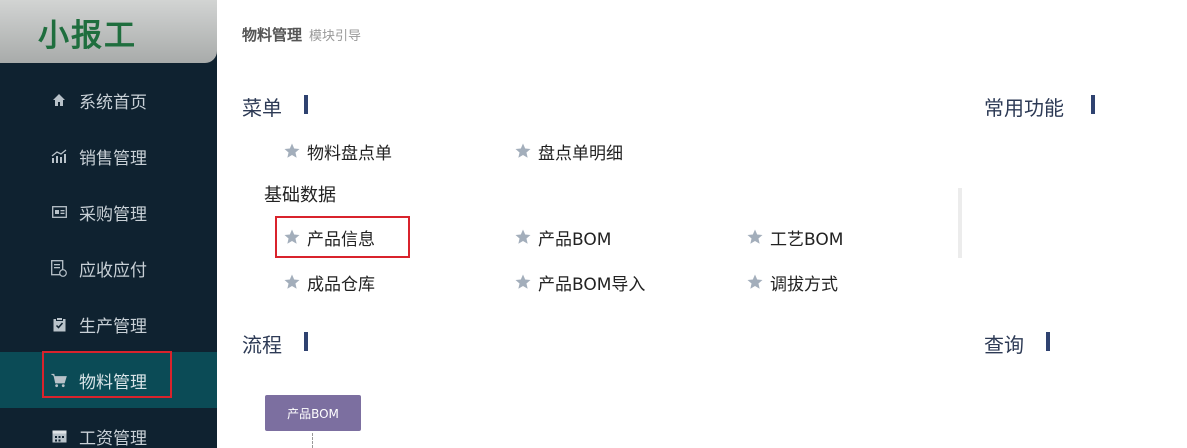  I want to click on ledger-icon, so click(59, 268).